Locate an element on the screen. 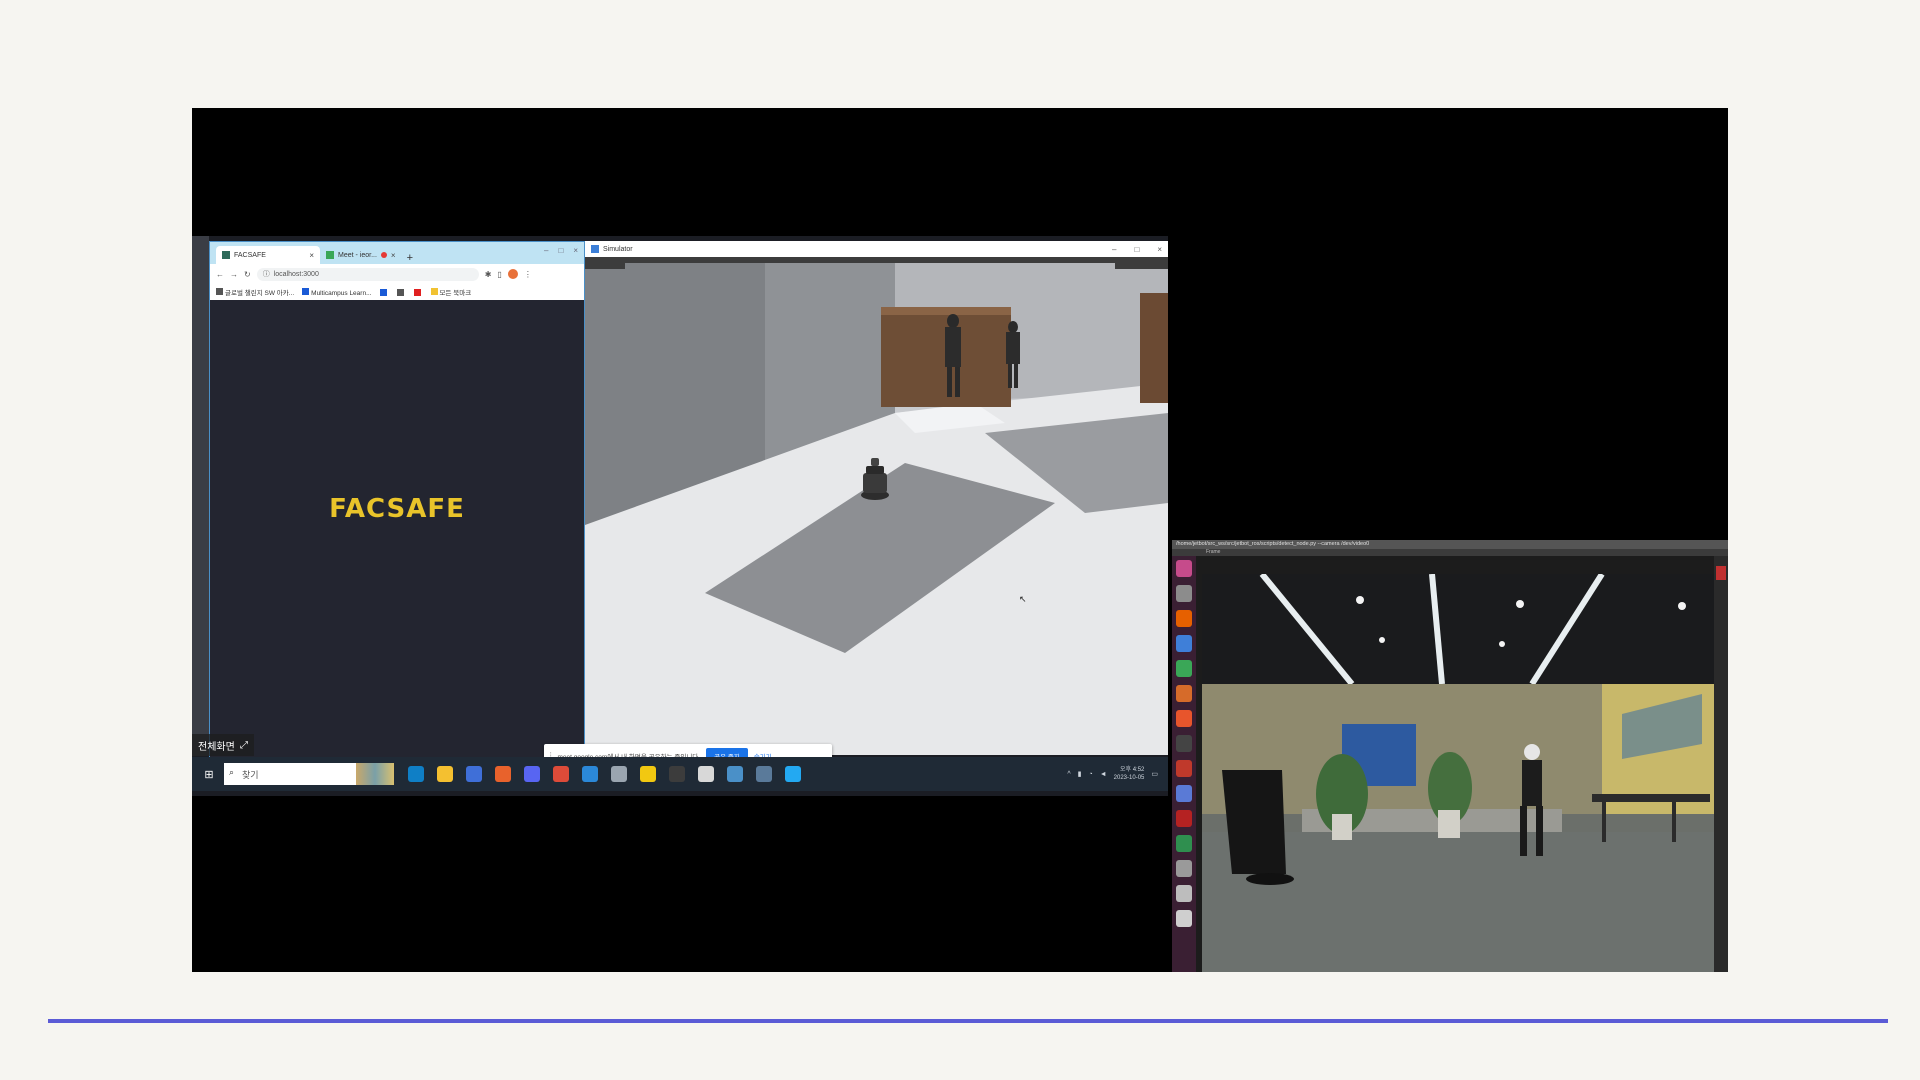 This screenshot has width=1920, height=1080. site-info-icon: ⓘ is located at coordinates (266, 274).